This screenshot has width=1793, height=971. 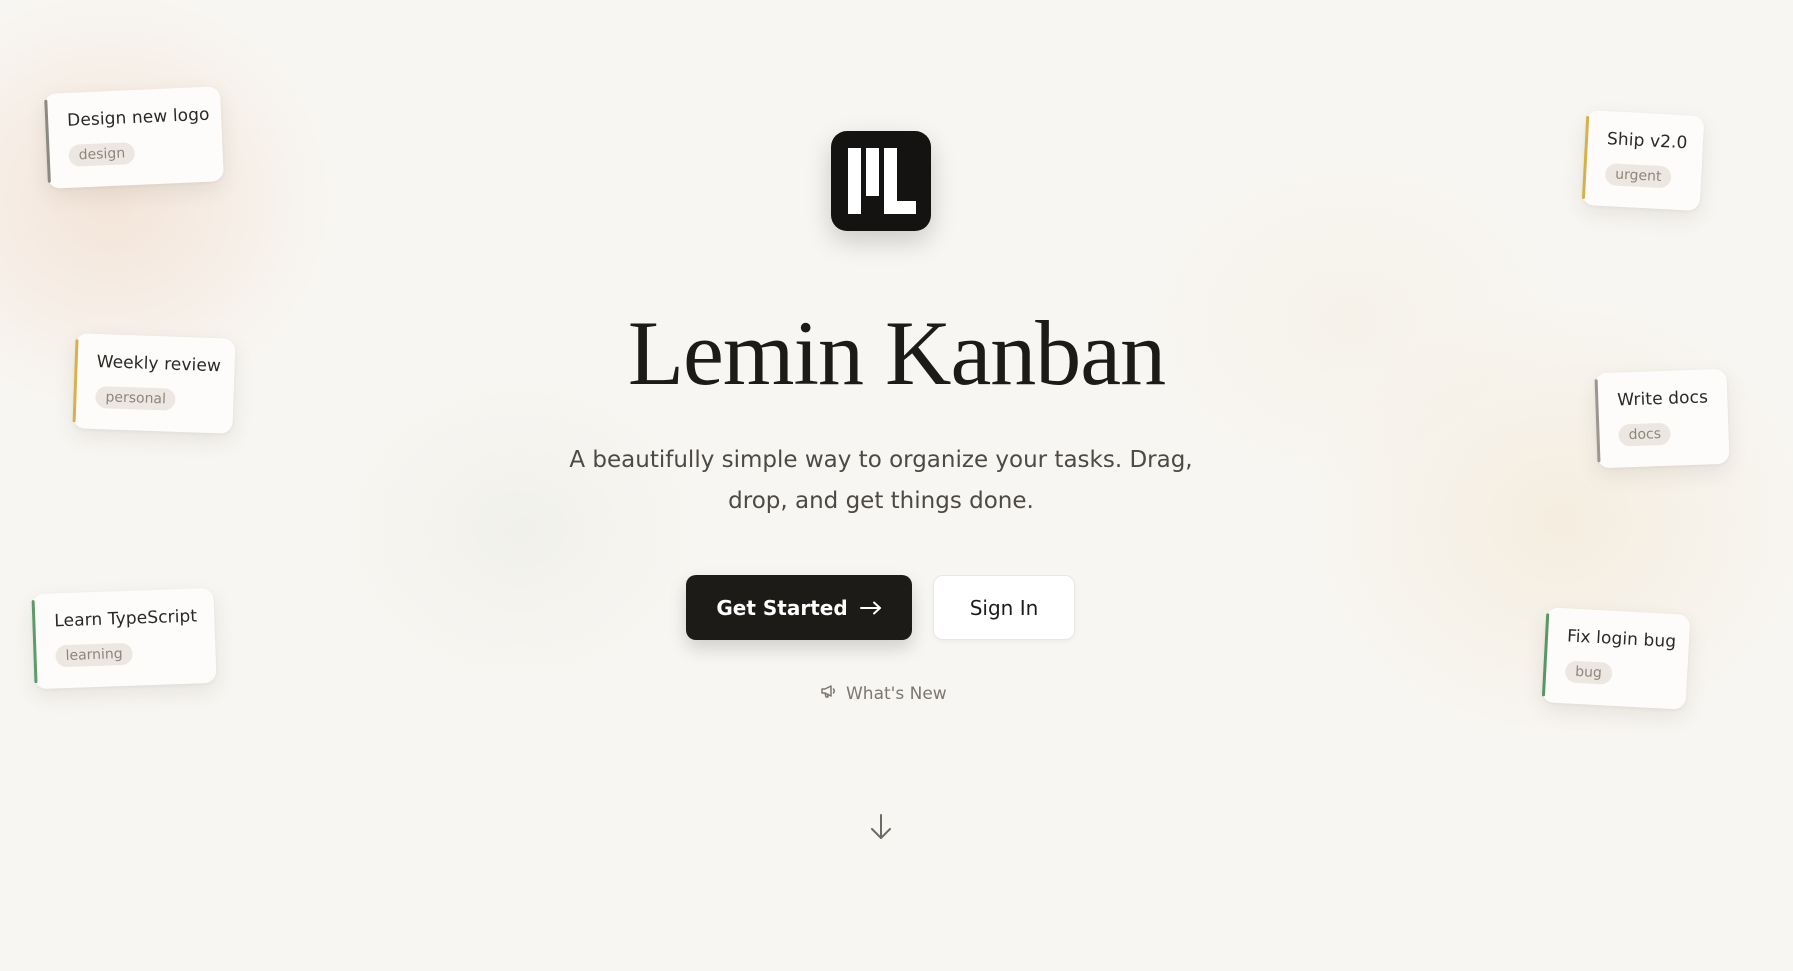 I want to click on arrow-right-icon, so click(x=870, y=608).